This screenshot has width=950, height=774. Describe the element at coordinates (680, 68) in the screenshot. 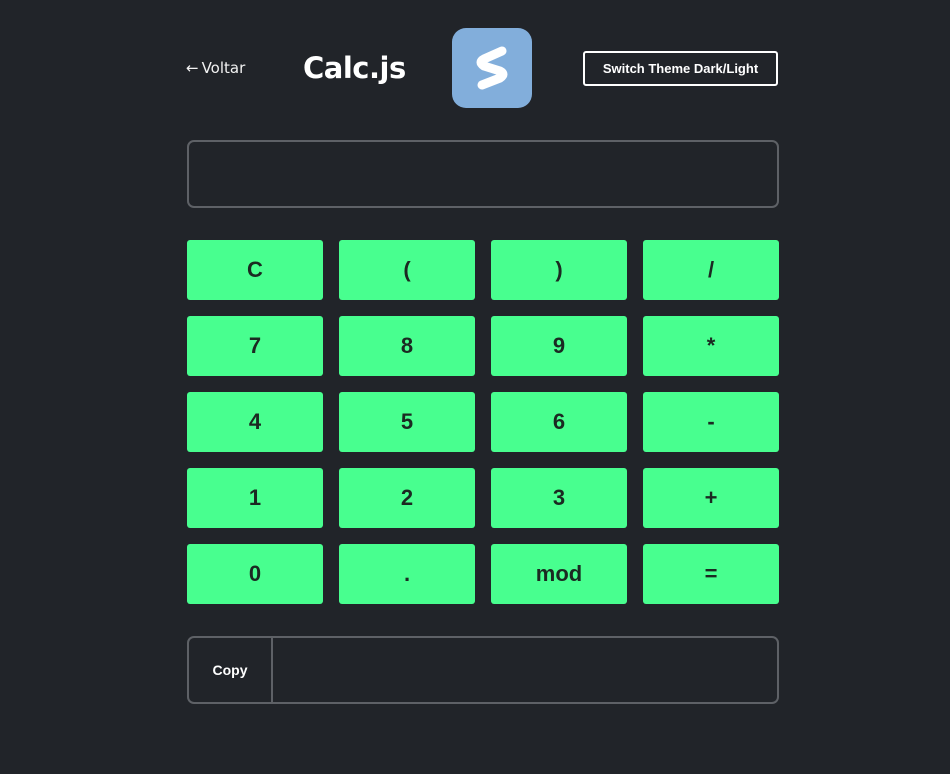

I see `switch-theme-button: Switch Theme Dark/Light` at that location.